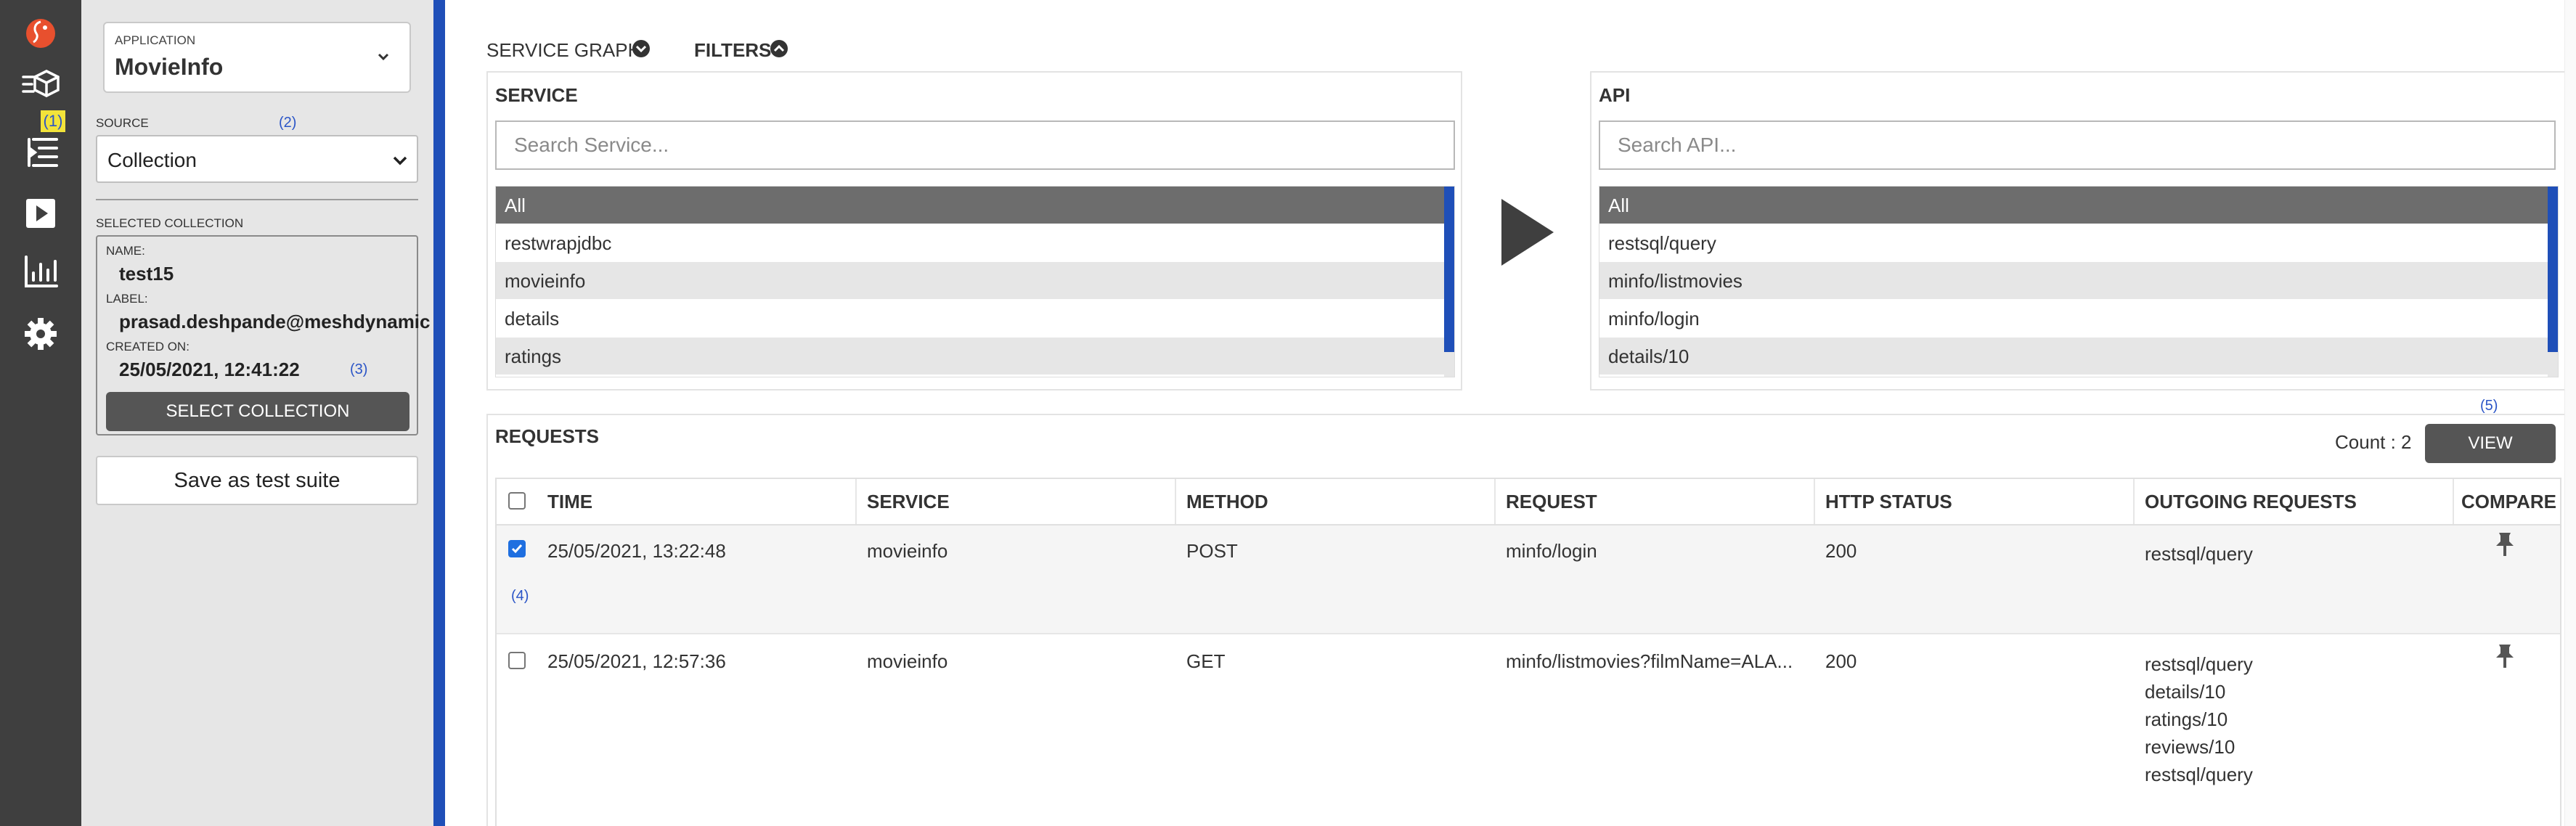 This screenshot has height=826, width=2576. Describe the element at coordinates (2299, 747) in the screenshot. I see `outgoing-request: reviews/10` at that location.